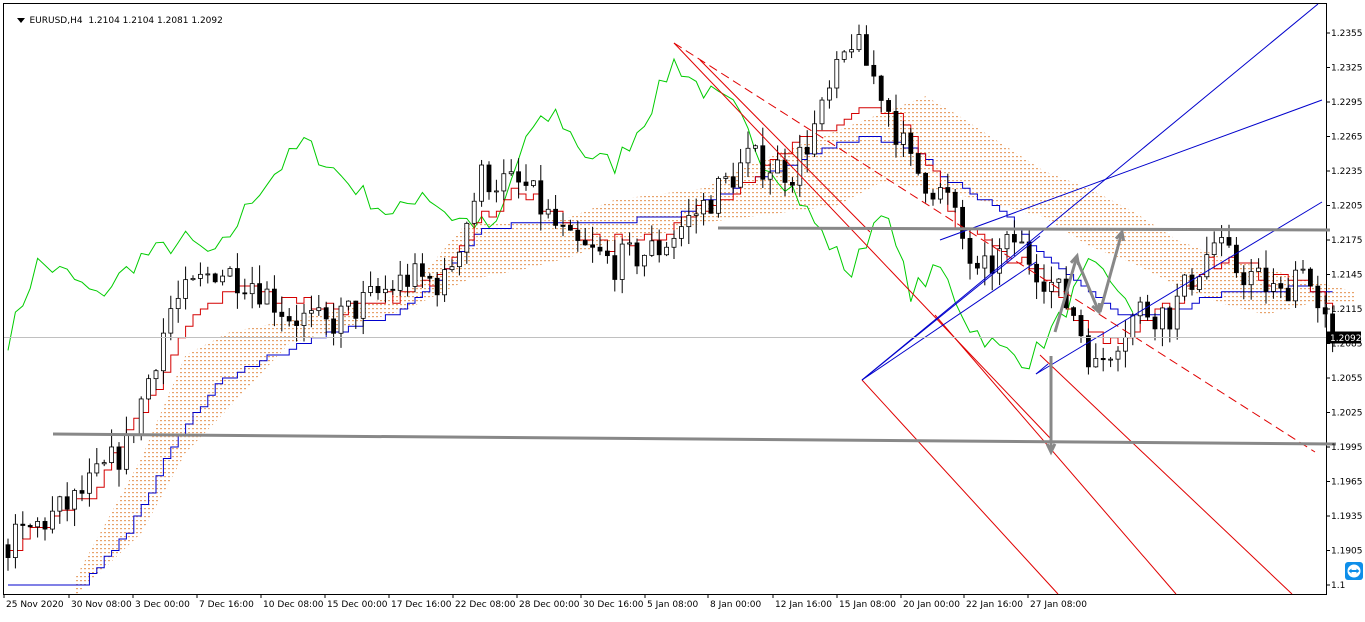 The image size is (1365, 622). I want to click on y-tick-label: 1.2205, so click(1347, 207).